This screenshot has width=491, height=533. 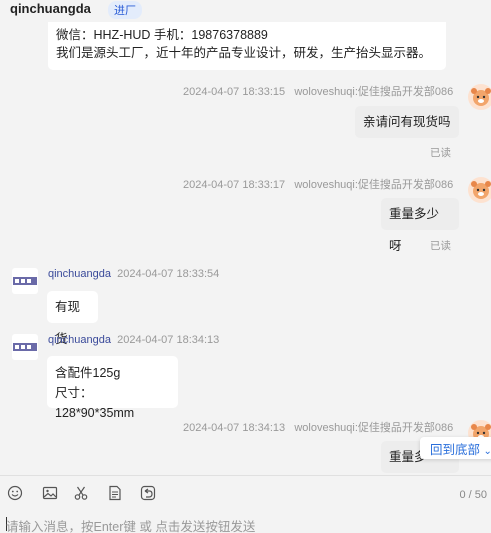 What do you see at coordinates (50, 493) in the screenshot?
I see `image-icon` at bounding box center [50, 493].